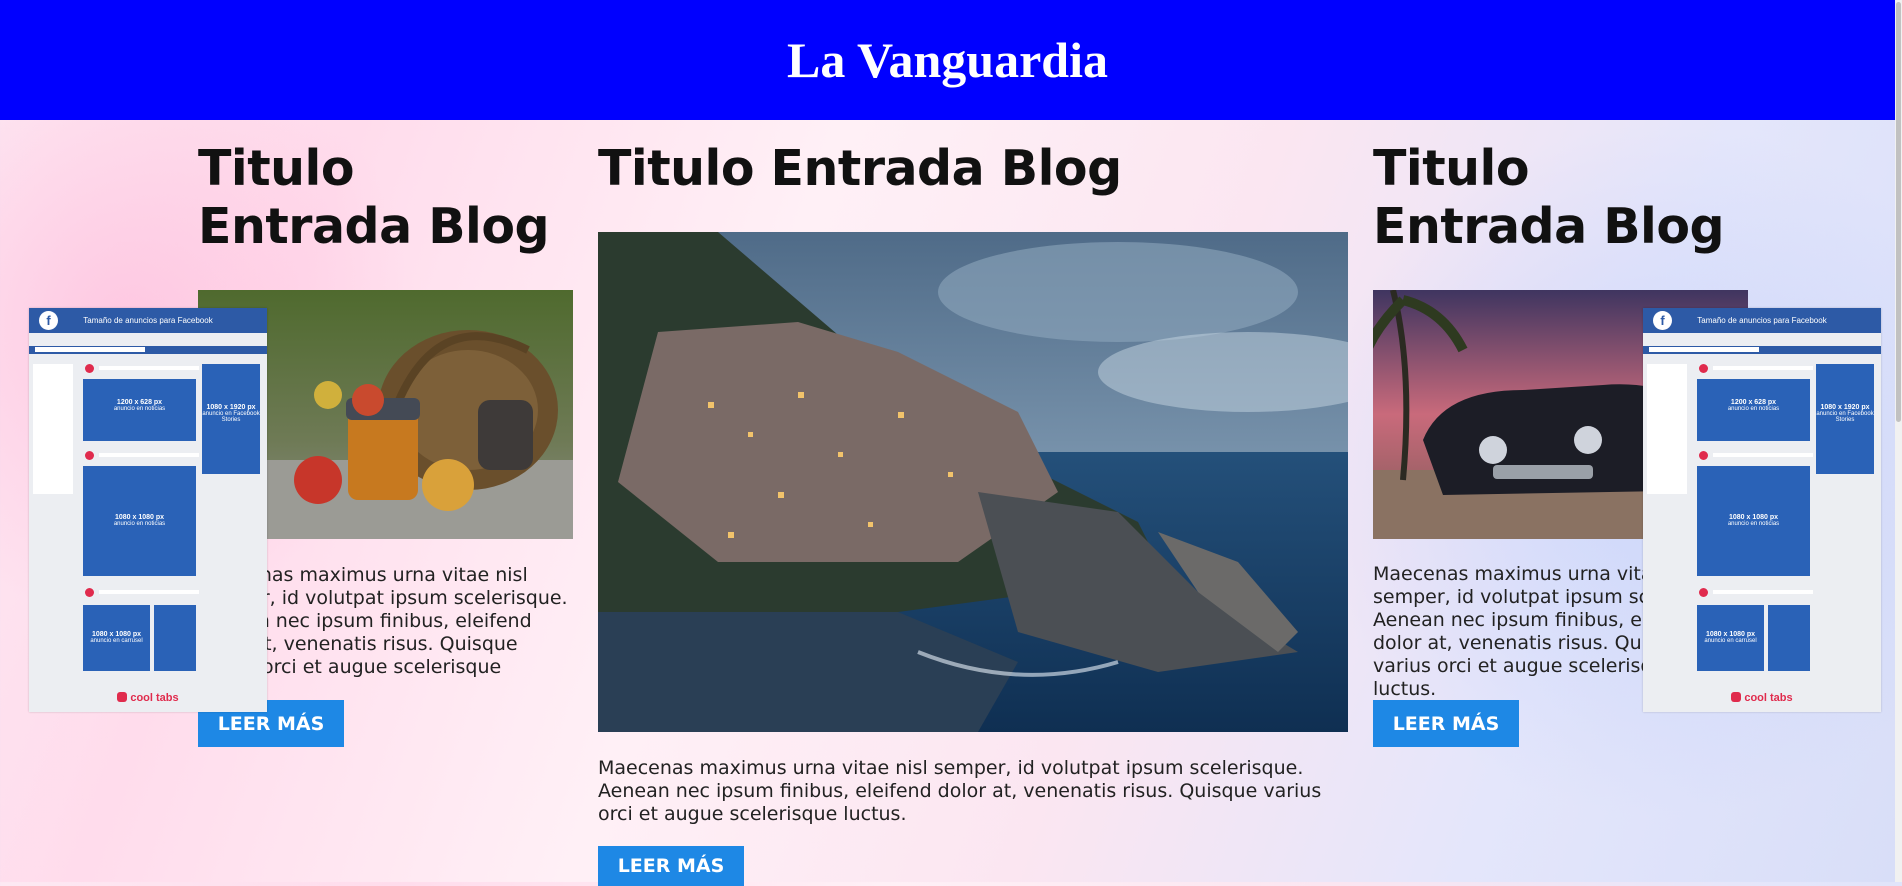 The image size is (1902, 886). I want to click on blog-post-1: Titulo Entrada Blog, so click(388, 198).